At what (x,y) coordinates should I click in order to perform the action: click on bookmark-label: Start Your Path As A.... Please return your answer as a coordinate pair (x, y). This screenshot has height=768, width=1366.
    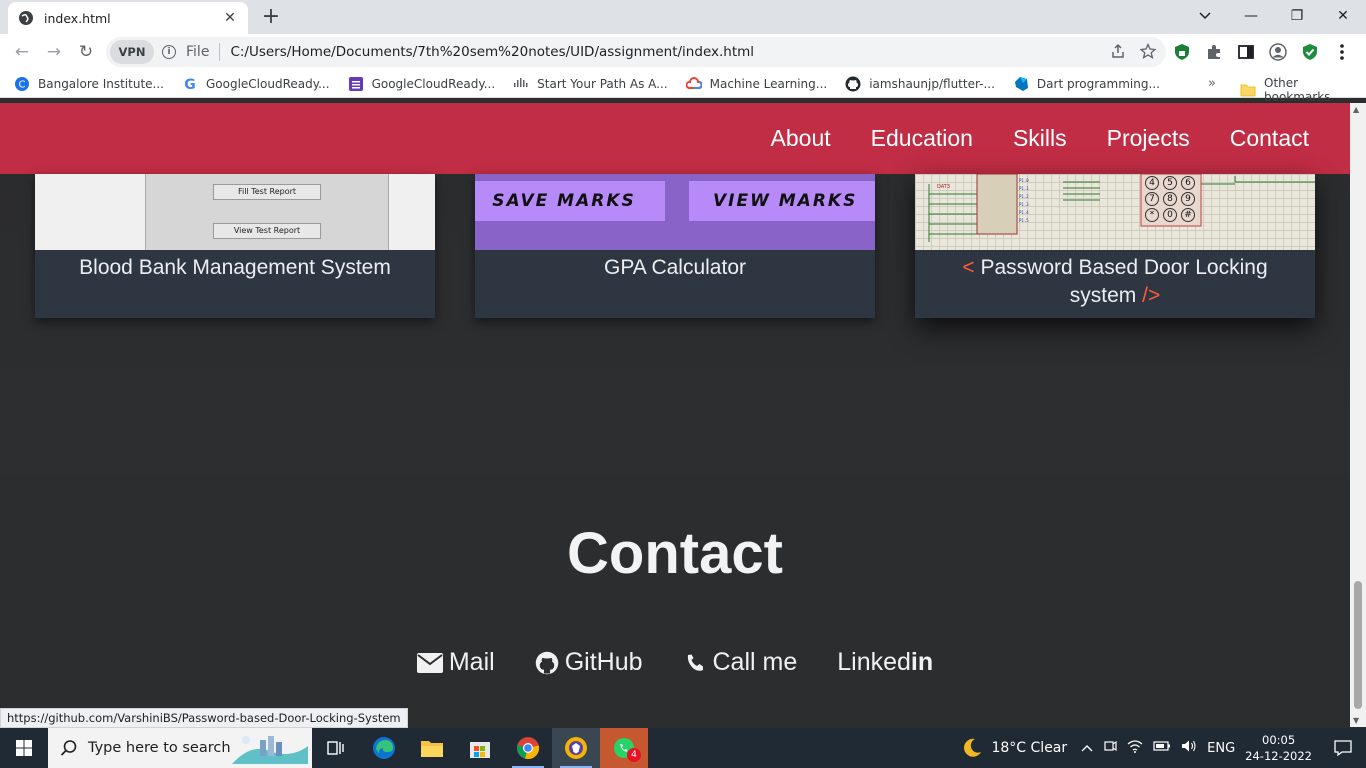
    Looking at the image, I should click on (602, 83).